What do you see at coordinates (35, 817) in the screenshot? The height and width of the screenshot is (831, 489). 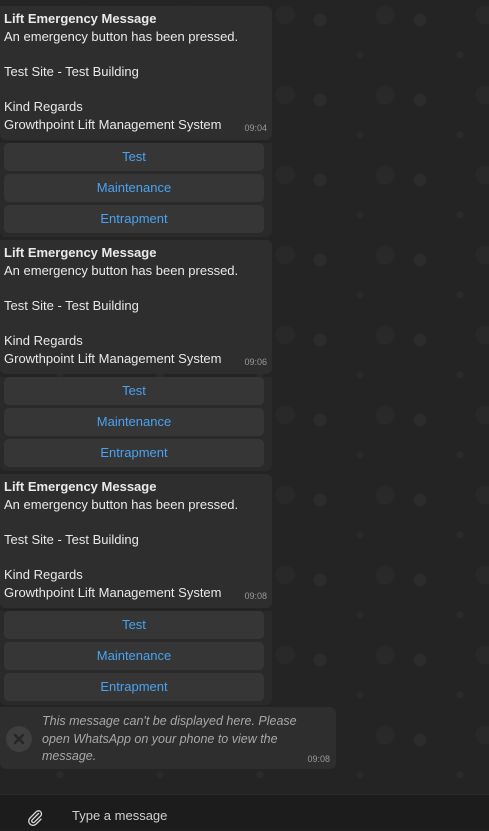 I see `paperclip-icon` at bounding box center [35, 817].